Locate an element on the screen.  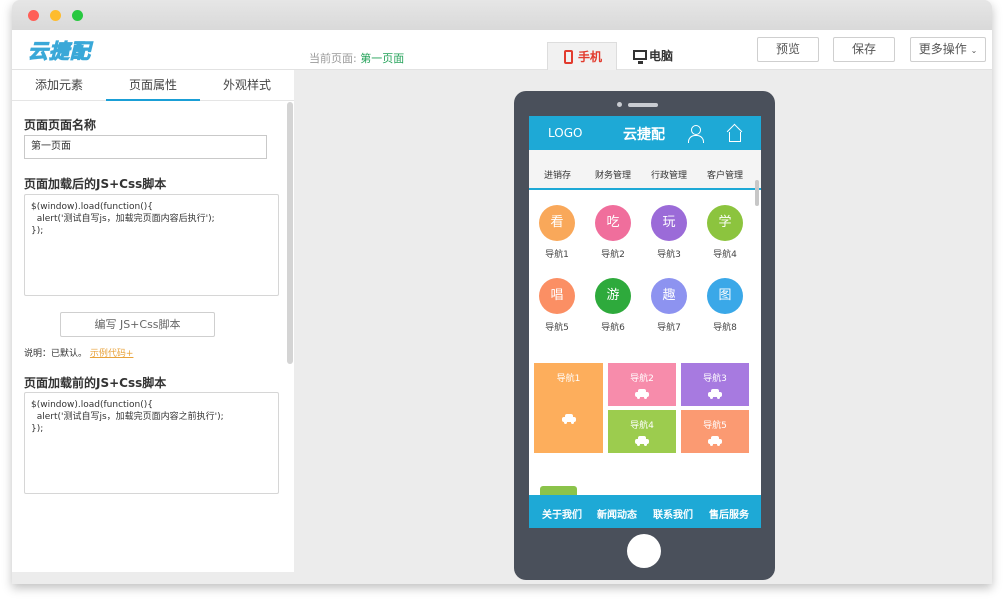
phone-camera is located at coordinates (619, 104).